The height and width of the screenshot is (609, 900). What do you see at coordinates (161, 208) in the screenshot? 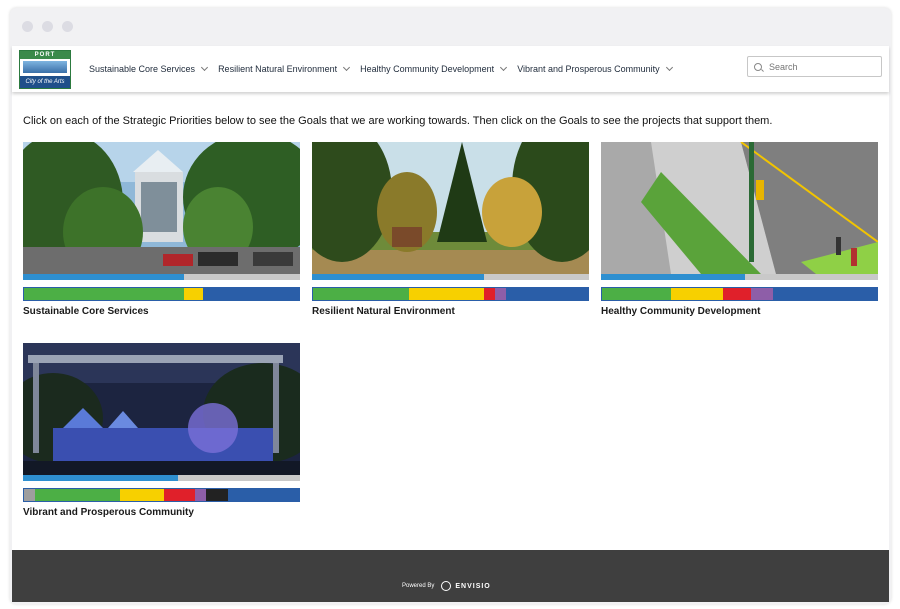
I see `priority-photo-town-centre` at bounding box center [161, 208].